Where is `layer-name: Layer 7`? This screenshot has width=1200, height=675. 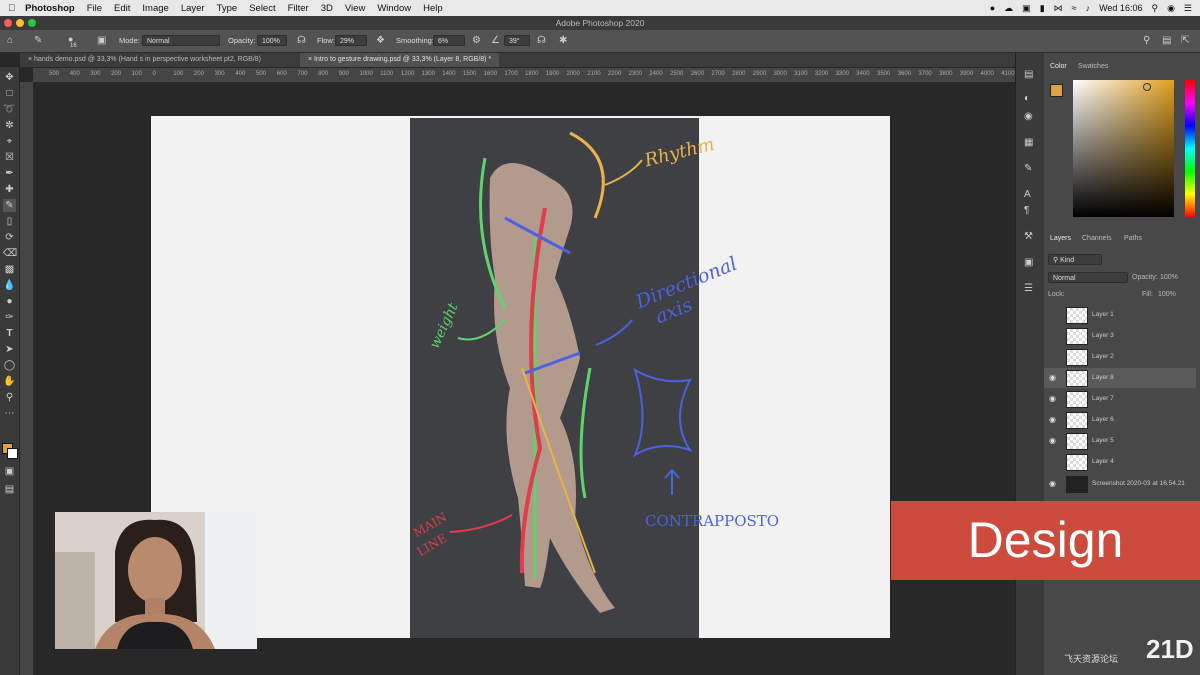
layer-name: Layer 7 is located at coordinates (1103, 398).